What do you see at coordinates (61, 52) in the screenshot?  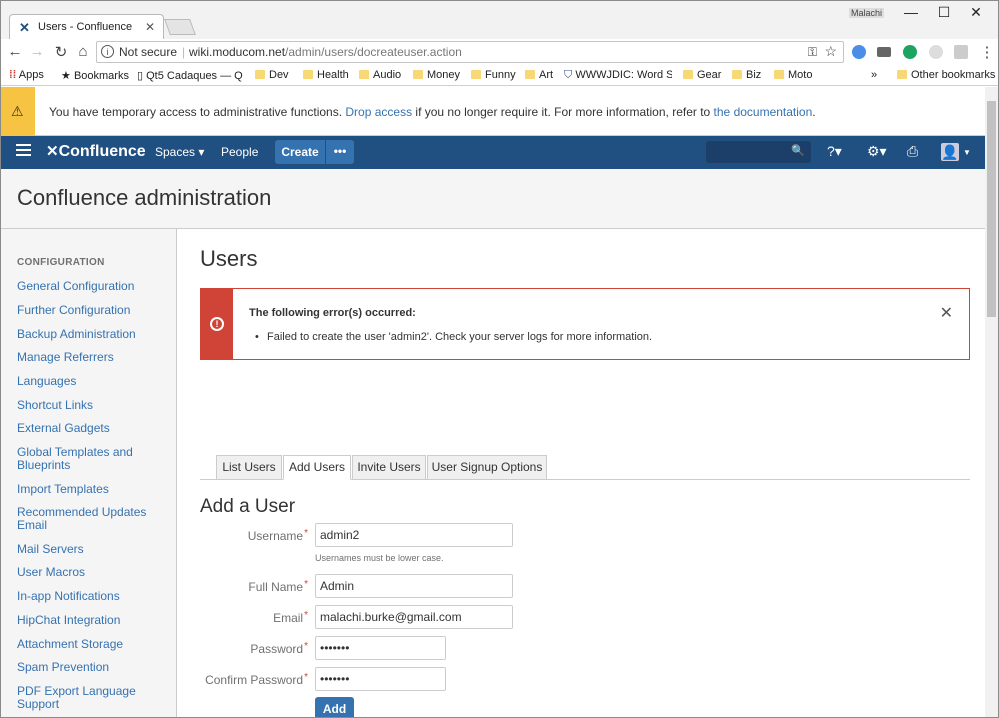 I see `reload-icon: ↻` at bounding box center [61, 52].